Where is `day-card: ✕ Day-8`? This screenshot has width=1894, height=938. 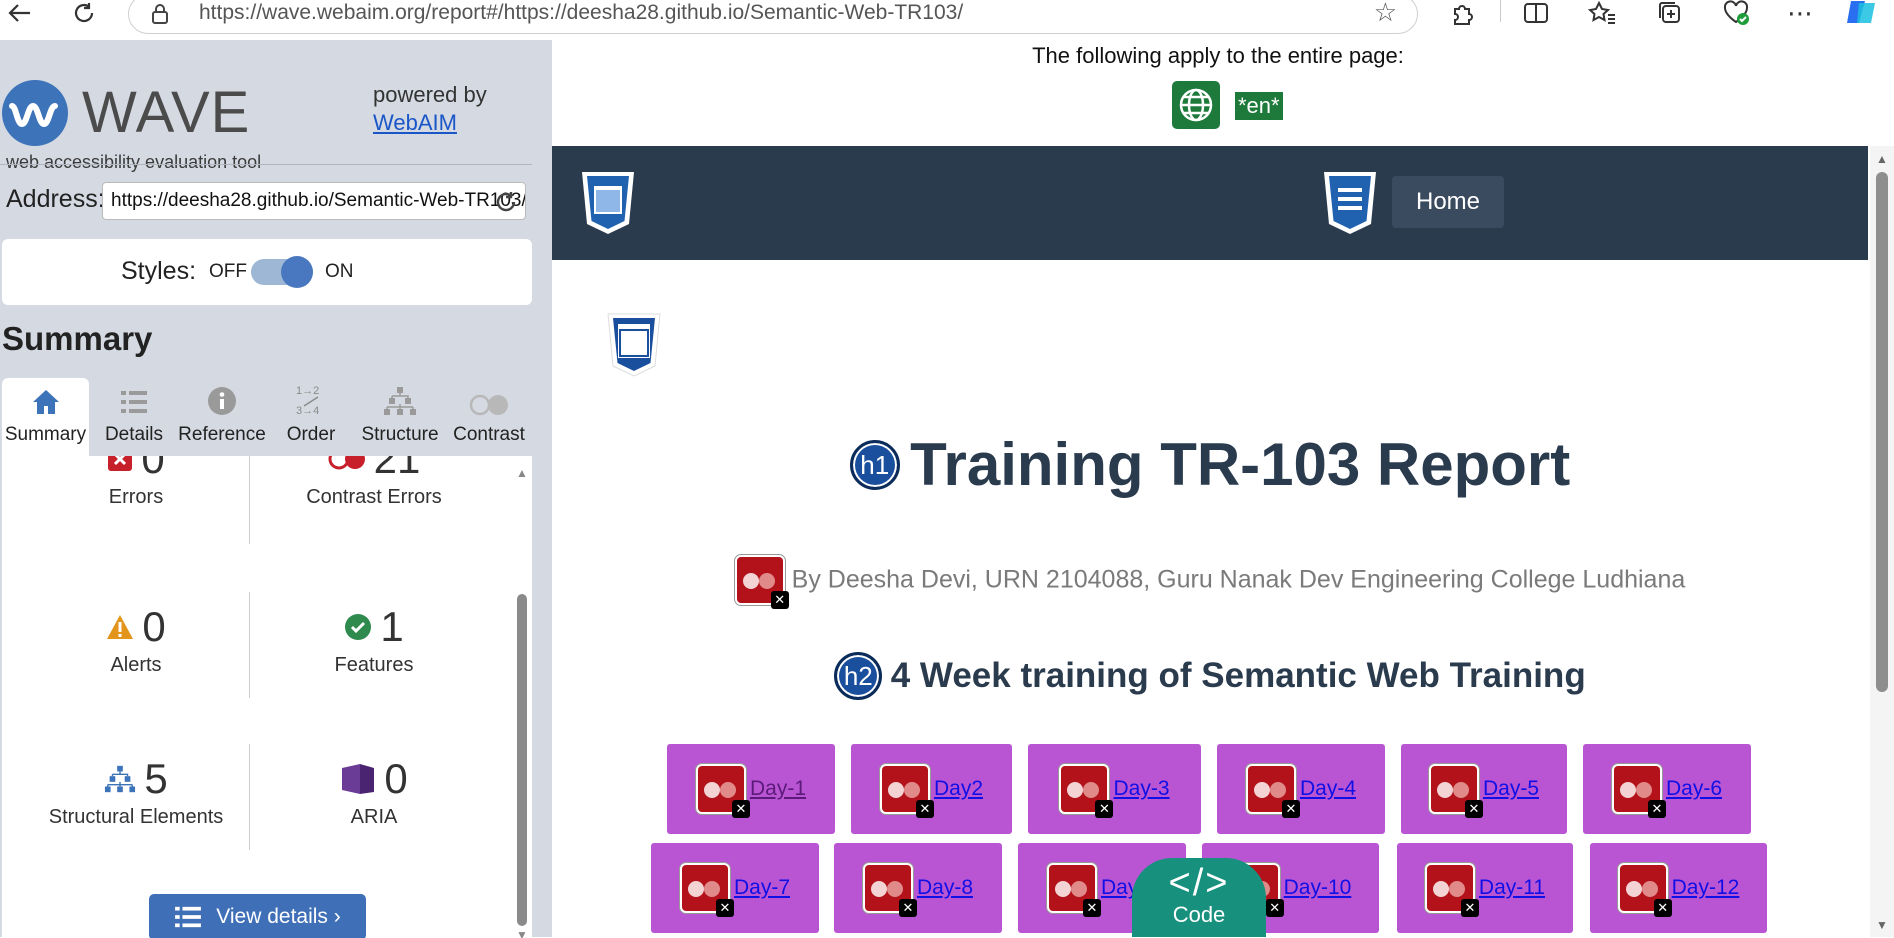 day-card: ✕ Day-8 is located at coordinates (918, 888).